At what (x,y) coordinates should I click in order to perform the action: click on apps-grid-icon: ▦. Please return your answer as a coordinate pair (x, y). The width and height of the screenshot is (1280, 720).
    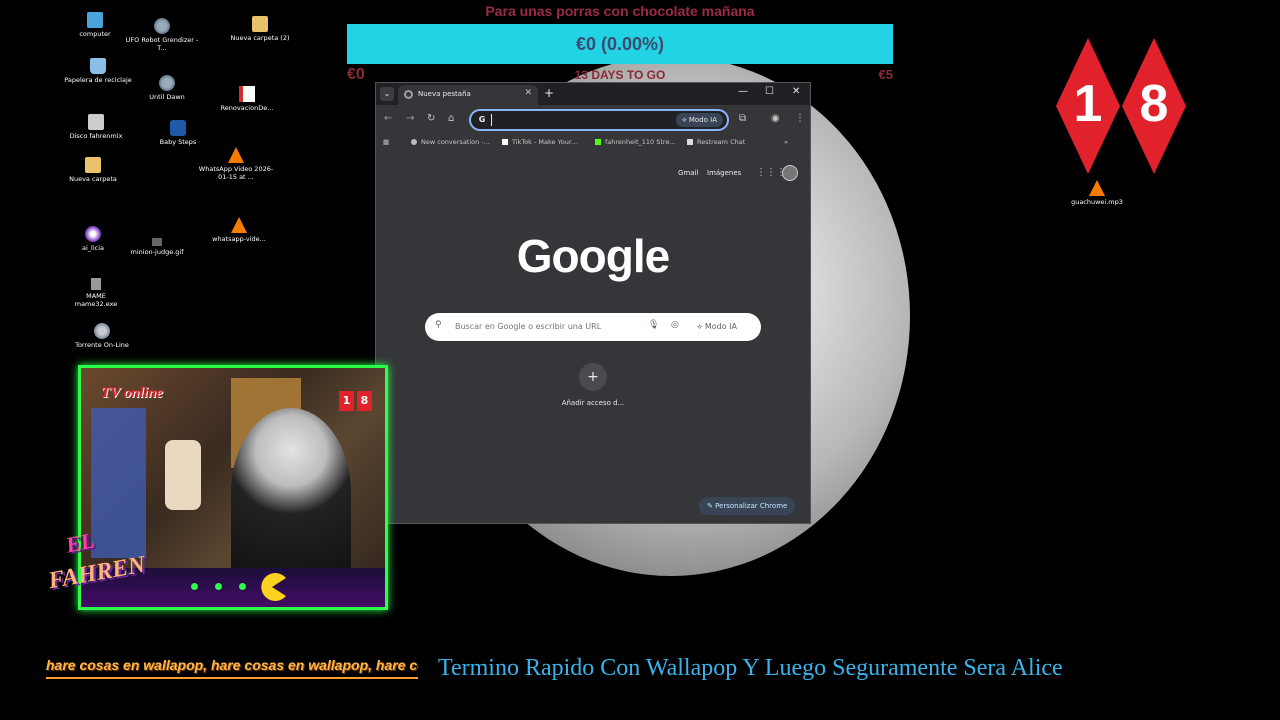
    Looking at the image, I should click on (386, 142).